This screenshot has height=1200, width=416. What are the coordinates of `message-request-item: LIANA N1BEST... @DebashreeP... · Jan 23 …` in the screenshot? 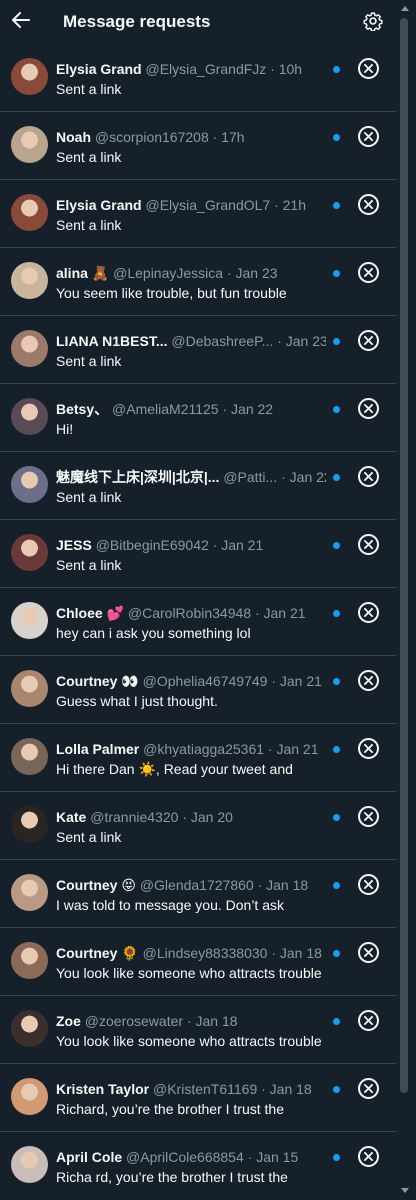 It's located at (198, 350).